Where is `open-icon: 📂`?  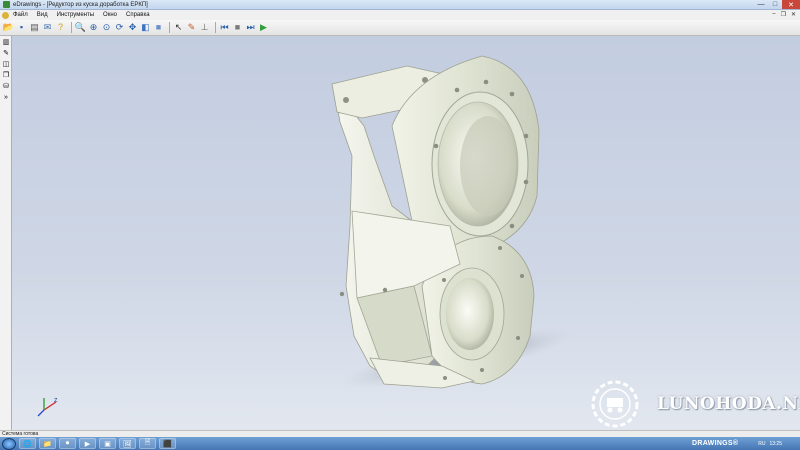 open-icon: 📂 is located at coordinates (8, 27).